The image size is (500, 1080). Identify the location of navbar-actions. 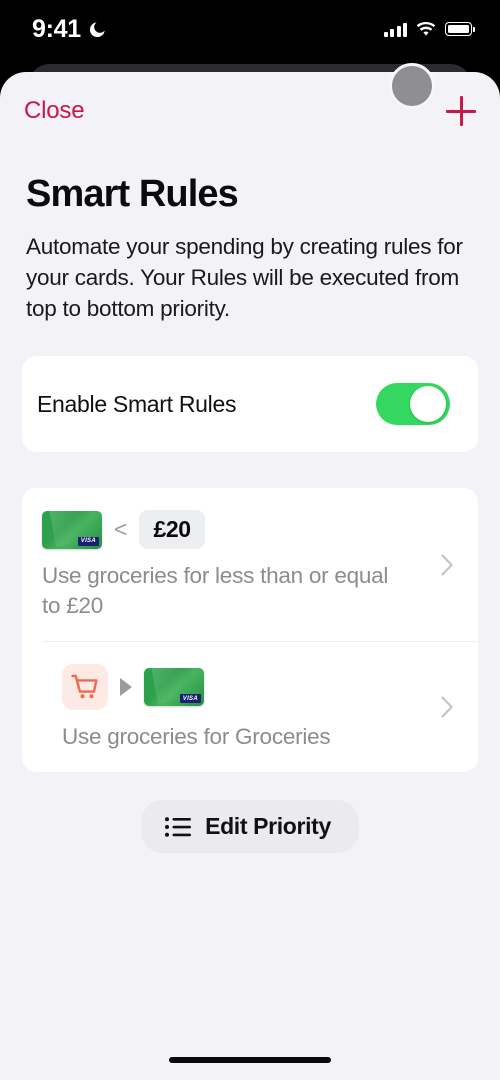
(461, 111).